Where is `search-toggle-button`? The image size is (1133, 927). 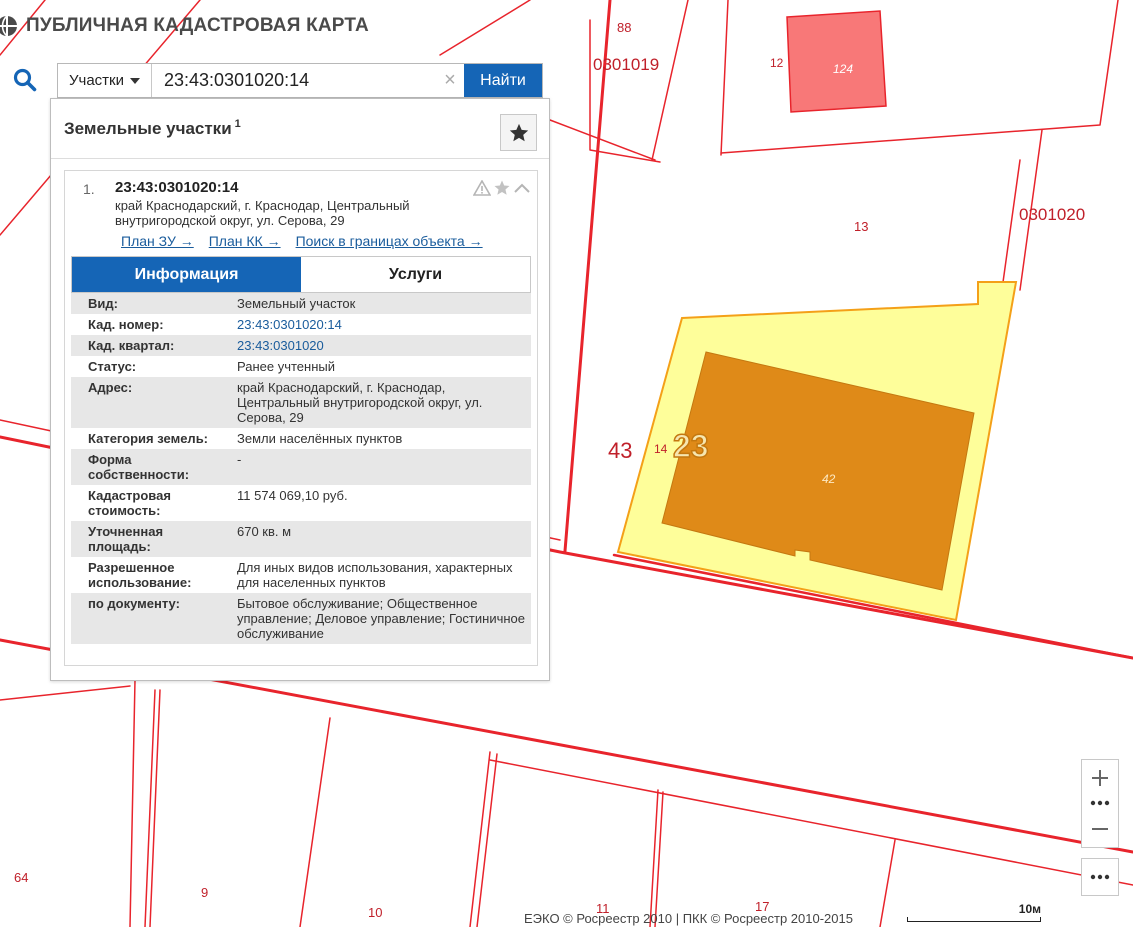
search-toggle-button is located at coordinates (25, 80).